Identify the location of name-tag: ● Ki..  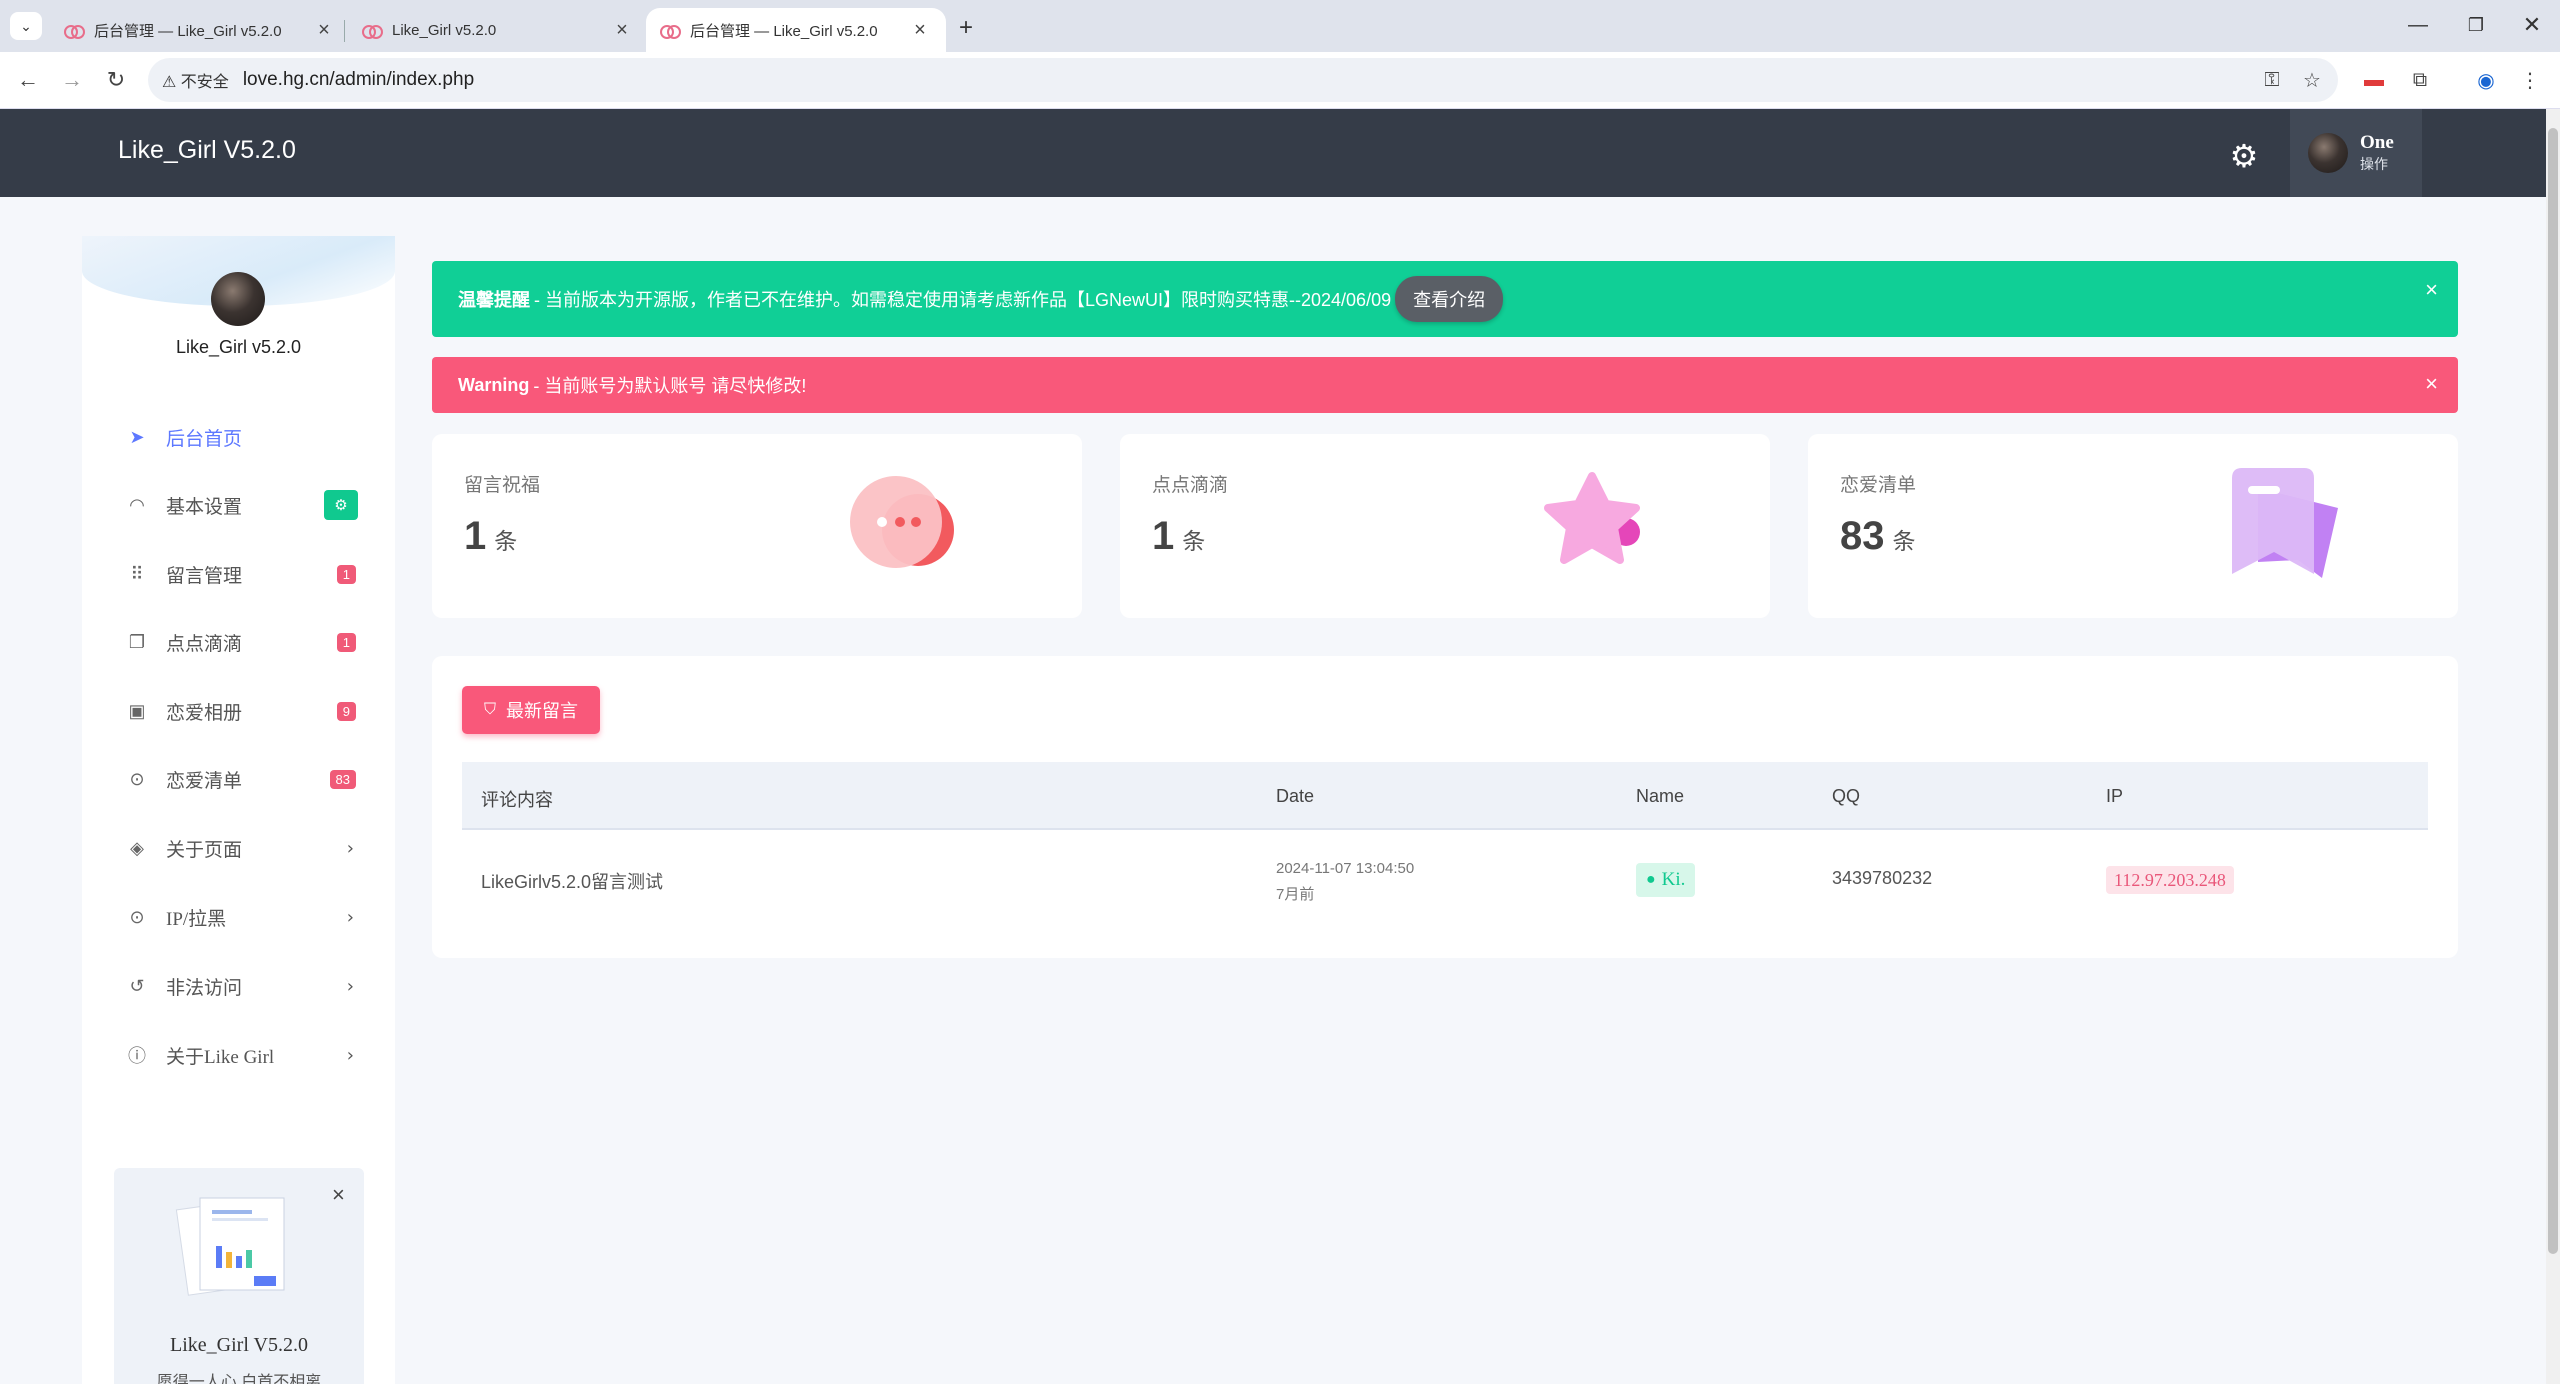
(1666, 880).